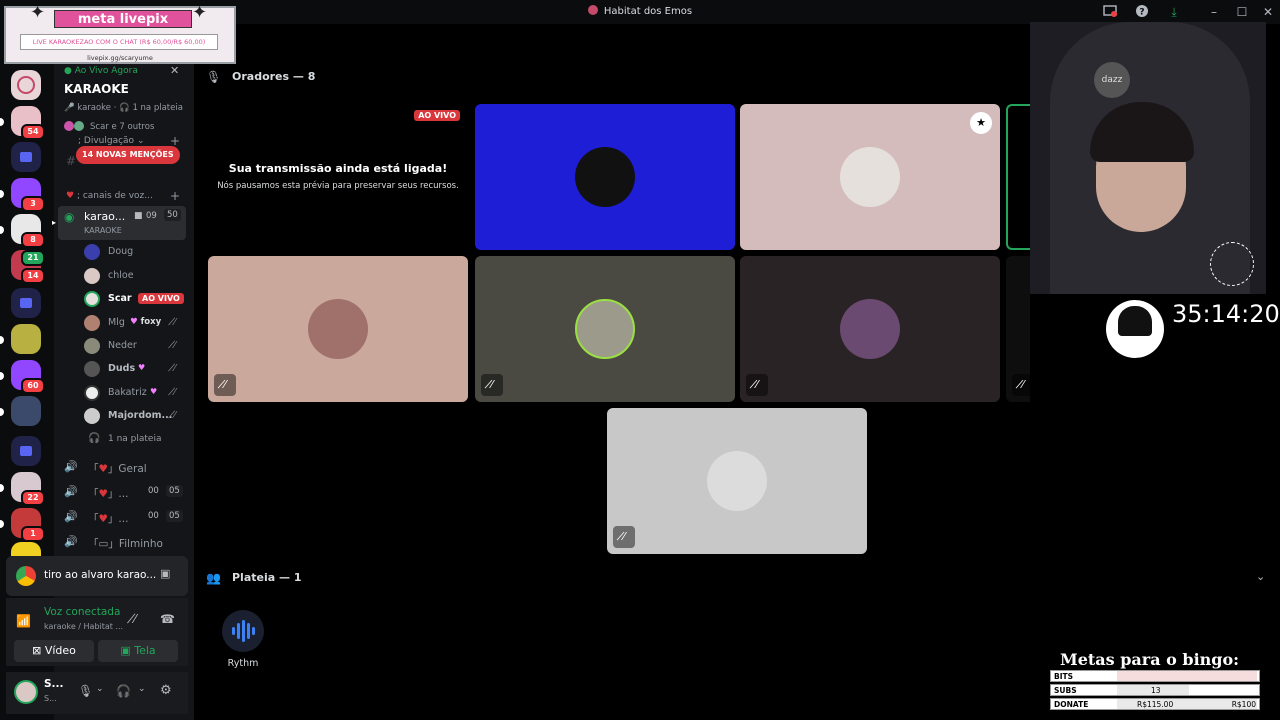 The image size is (1280, 720). Describe the element at coordinates (22, 525) in the screenshot. I see `server-avatar: 1` at that location.